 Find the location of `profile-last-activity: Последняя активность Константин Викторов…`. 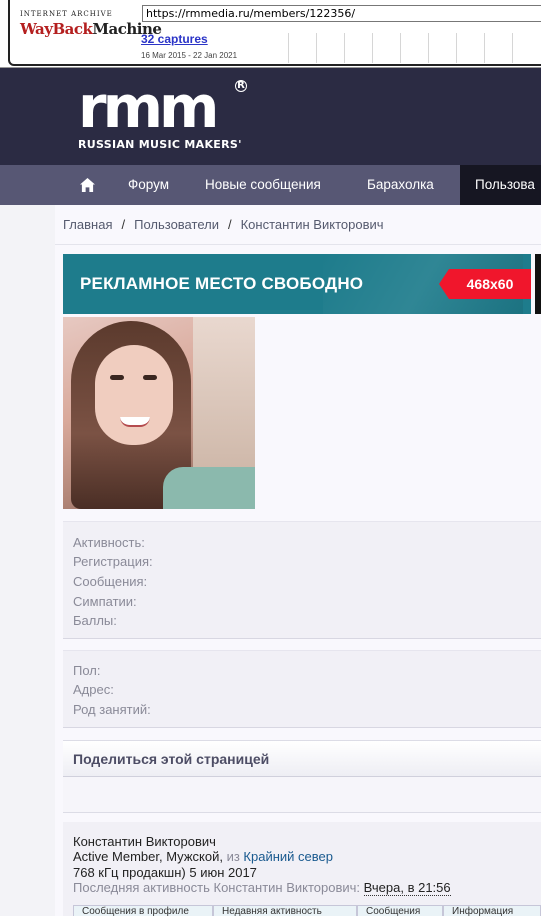

profile-last-activity: Последняя активность Константин Викторов… is located at coordinates (262, 888).